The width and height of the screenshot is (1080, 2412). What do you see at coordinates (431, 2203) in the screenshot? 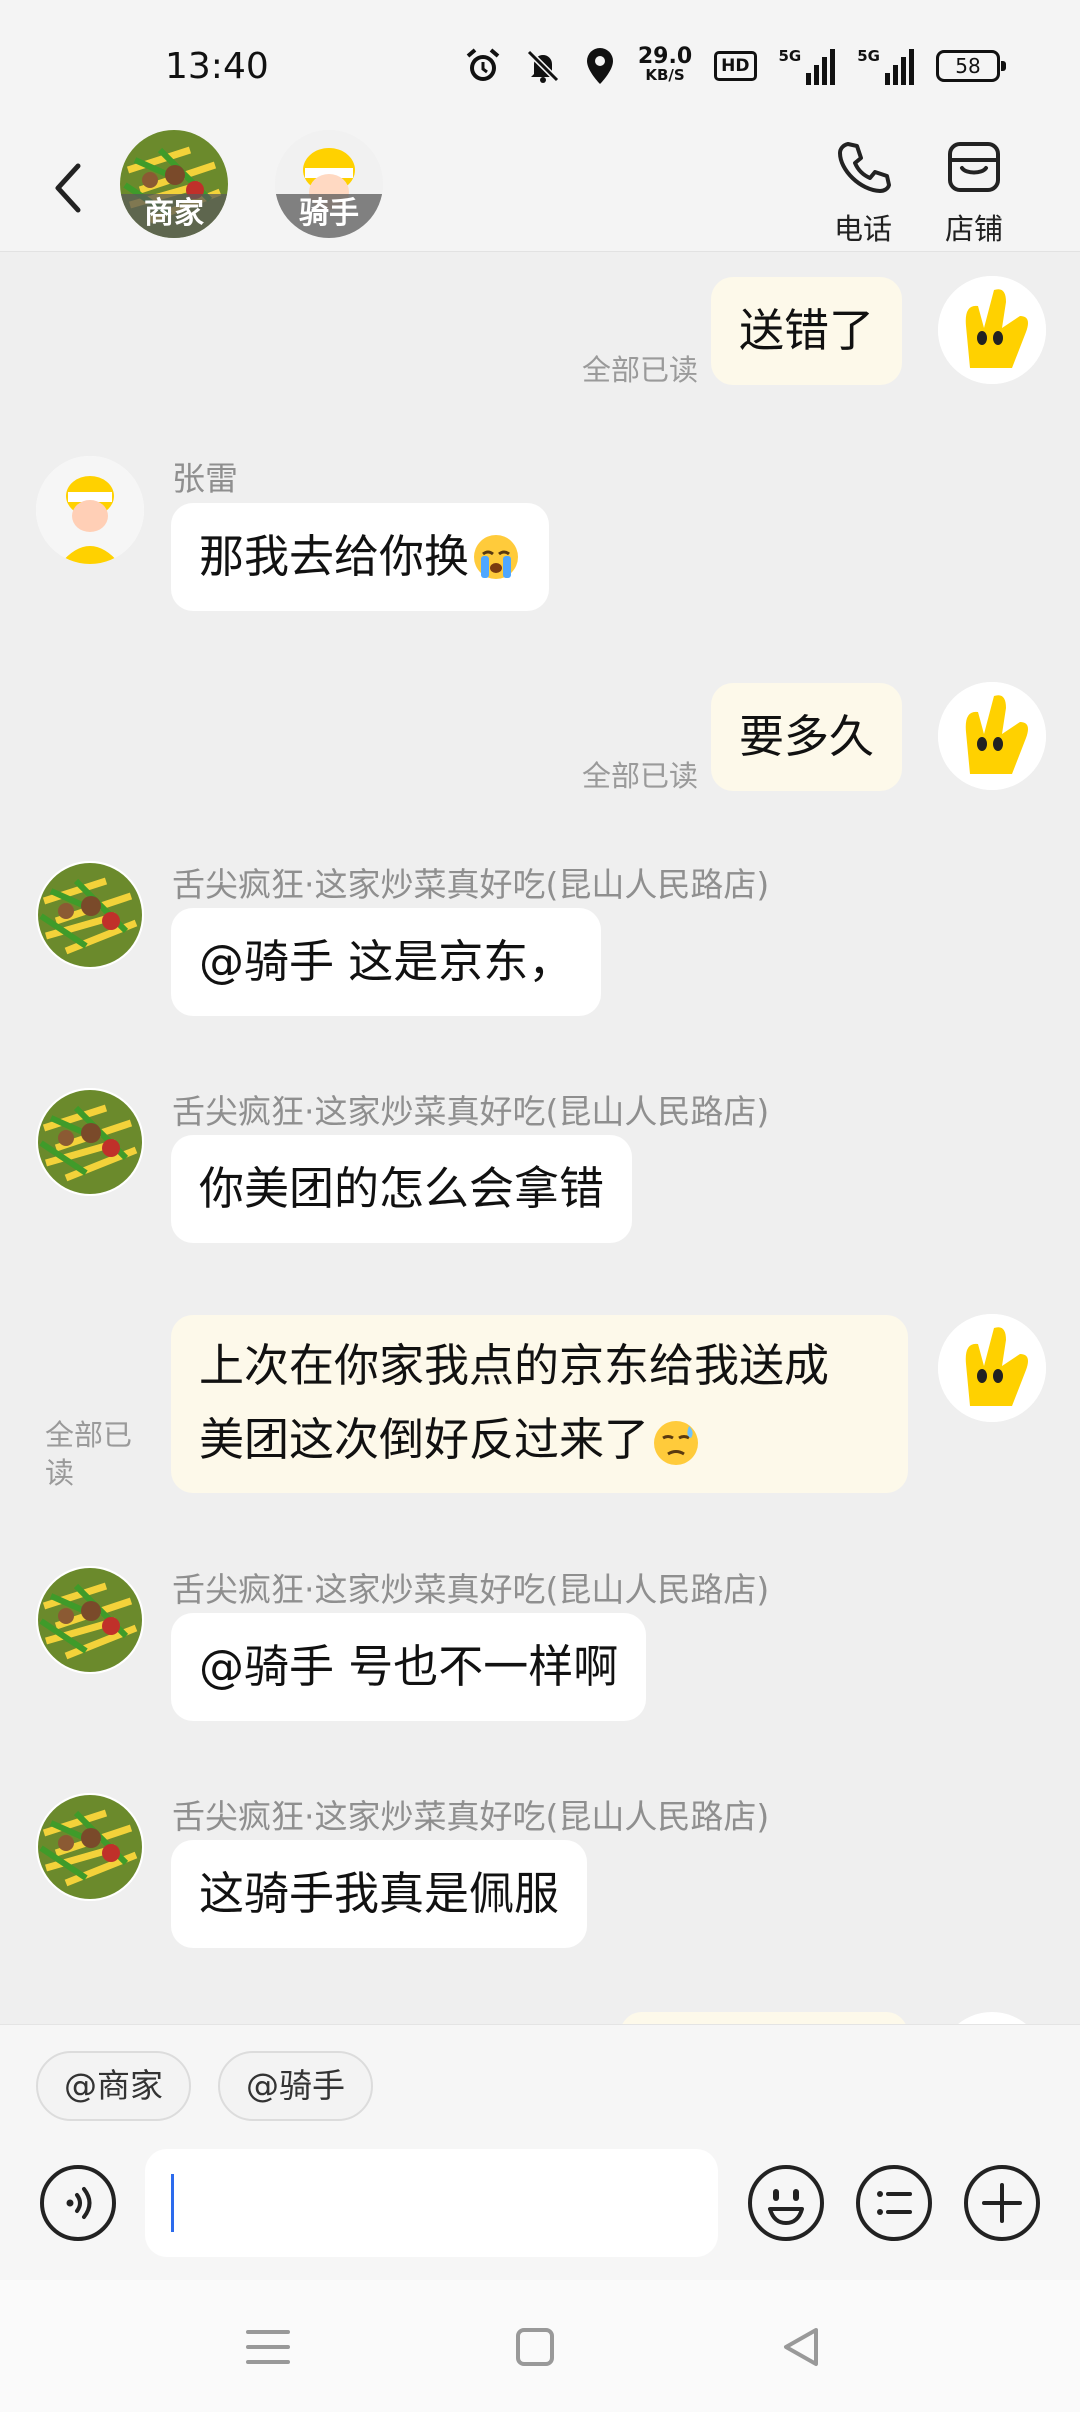
I see `message-input` at bounding box center [431, 2203].